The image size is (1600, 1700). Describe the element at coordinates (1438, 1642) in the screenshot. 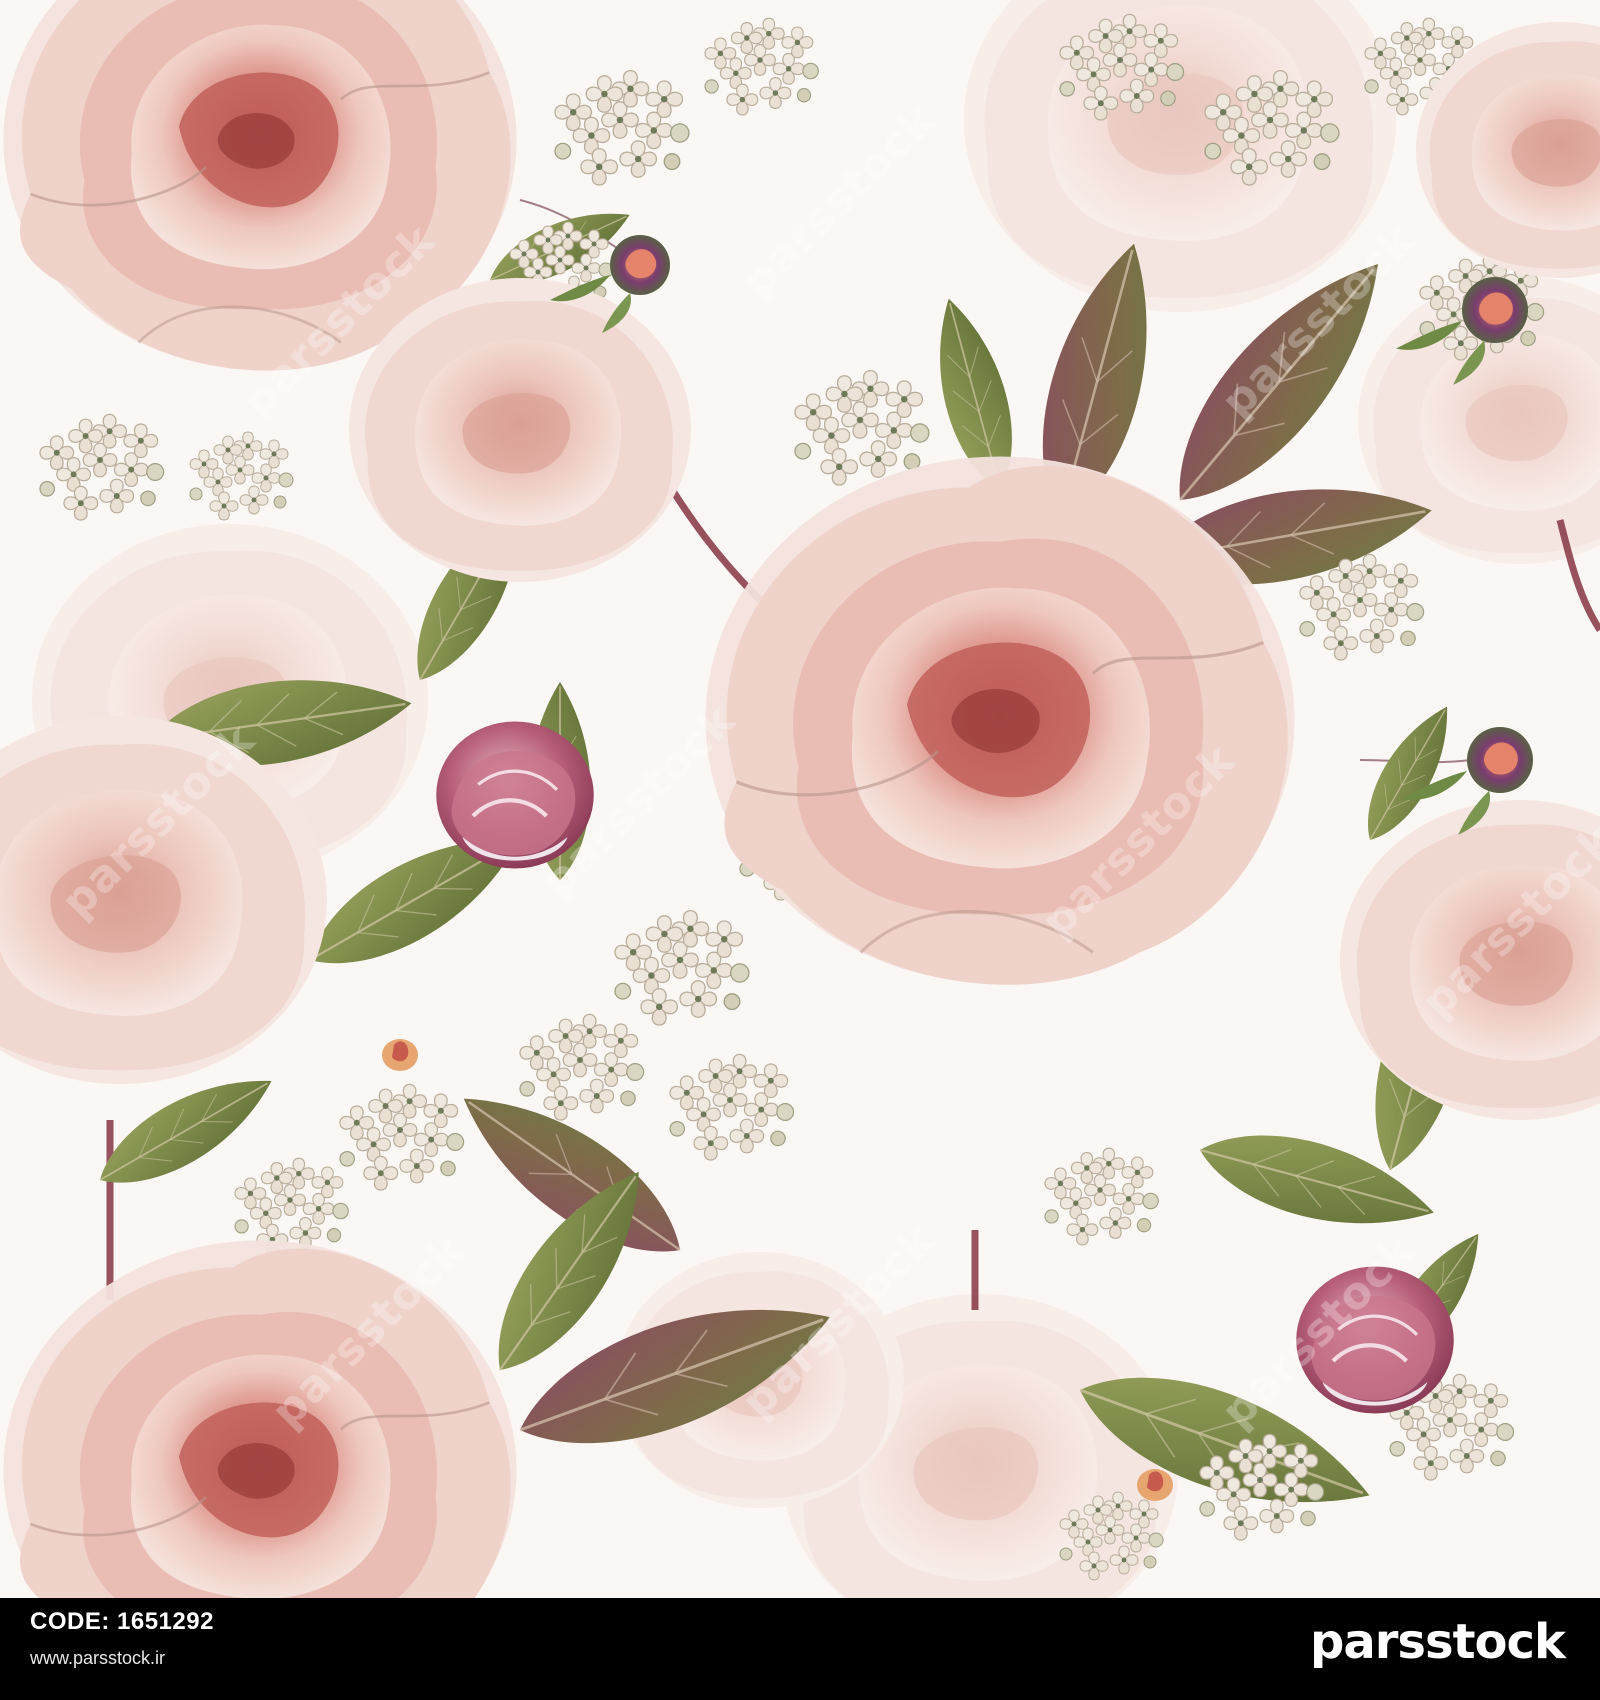

I see `brand-logo: parsstock` at that location.